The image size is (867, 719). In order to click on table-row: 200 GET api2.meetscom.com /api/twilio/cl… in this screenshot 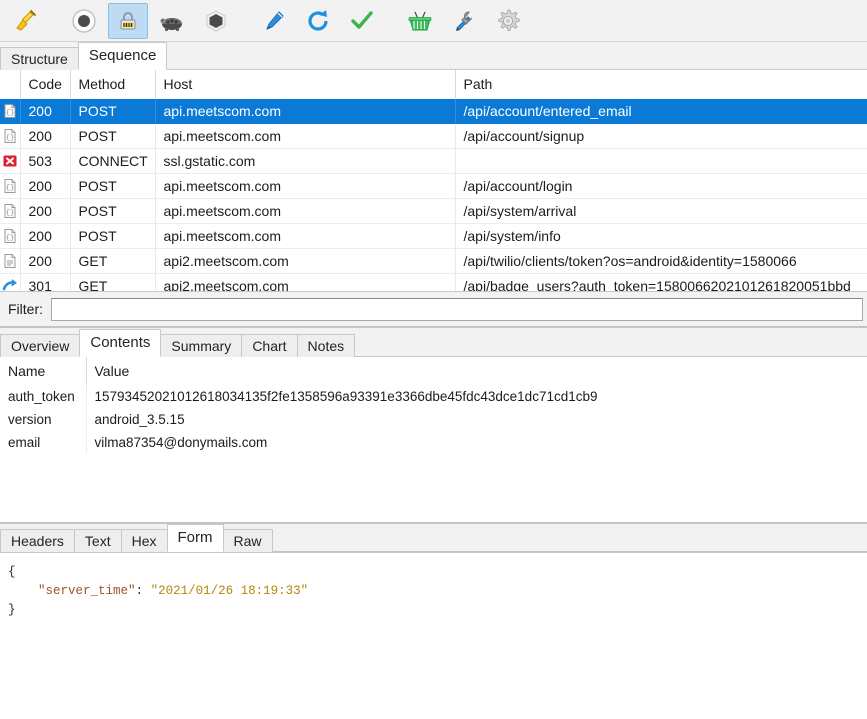, I will do `click(433, 261)`.